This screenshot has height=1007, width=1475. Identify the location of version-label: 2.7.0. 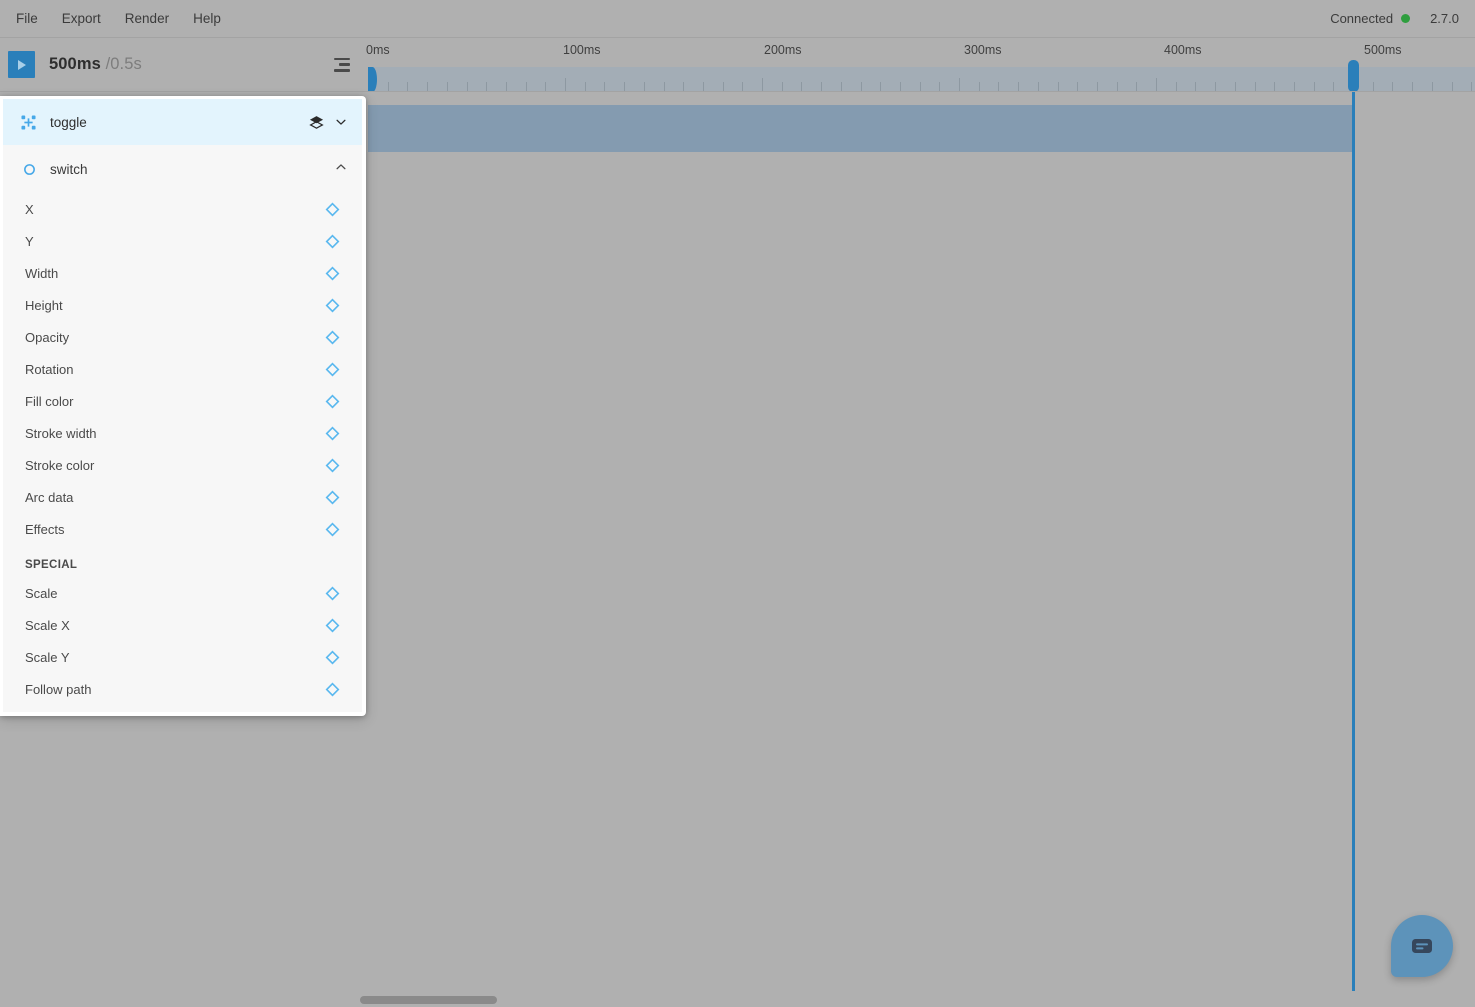
(1444, 18).